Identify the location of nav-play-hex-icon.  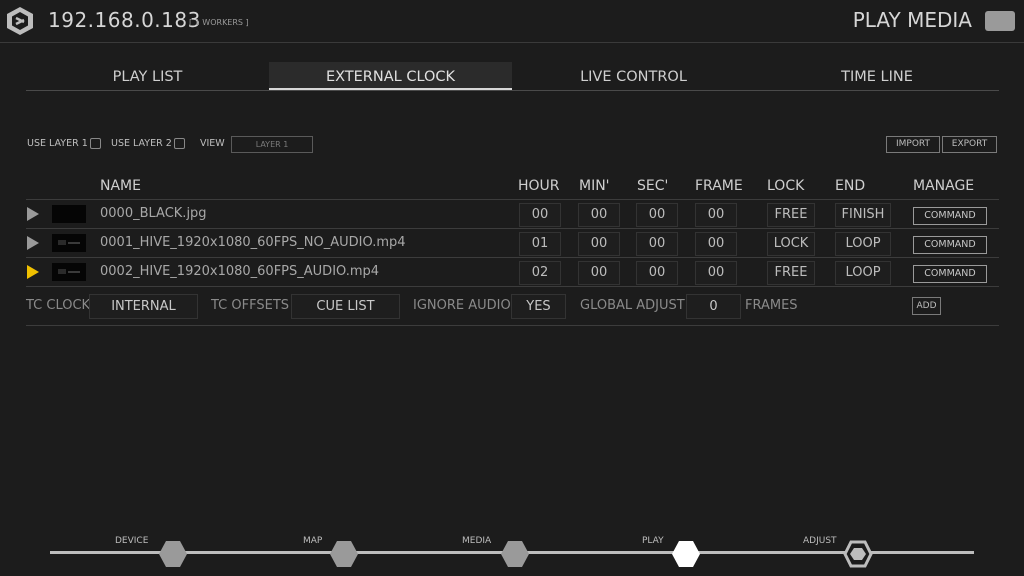
(686, 554).